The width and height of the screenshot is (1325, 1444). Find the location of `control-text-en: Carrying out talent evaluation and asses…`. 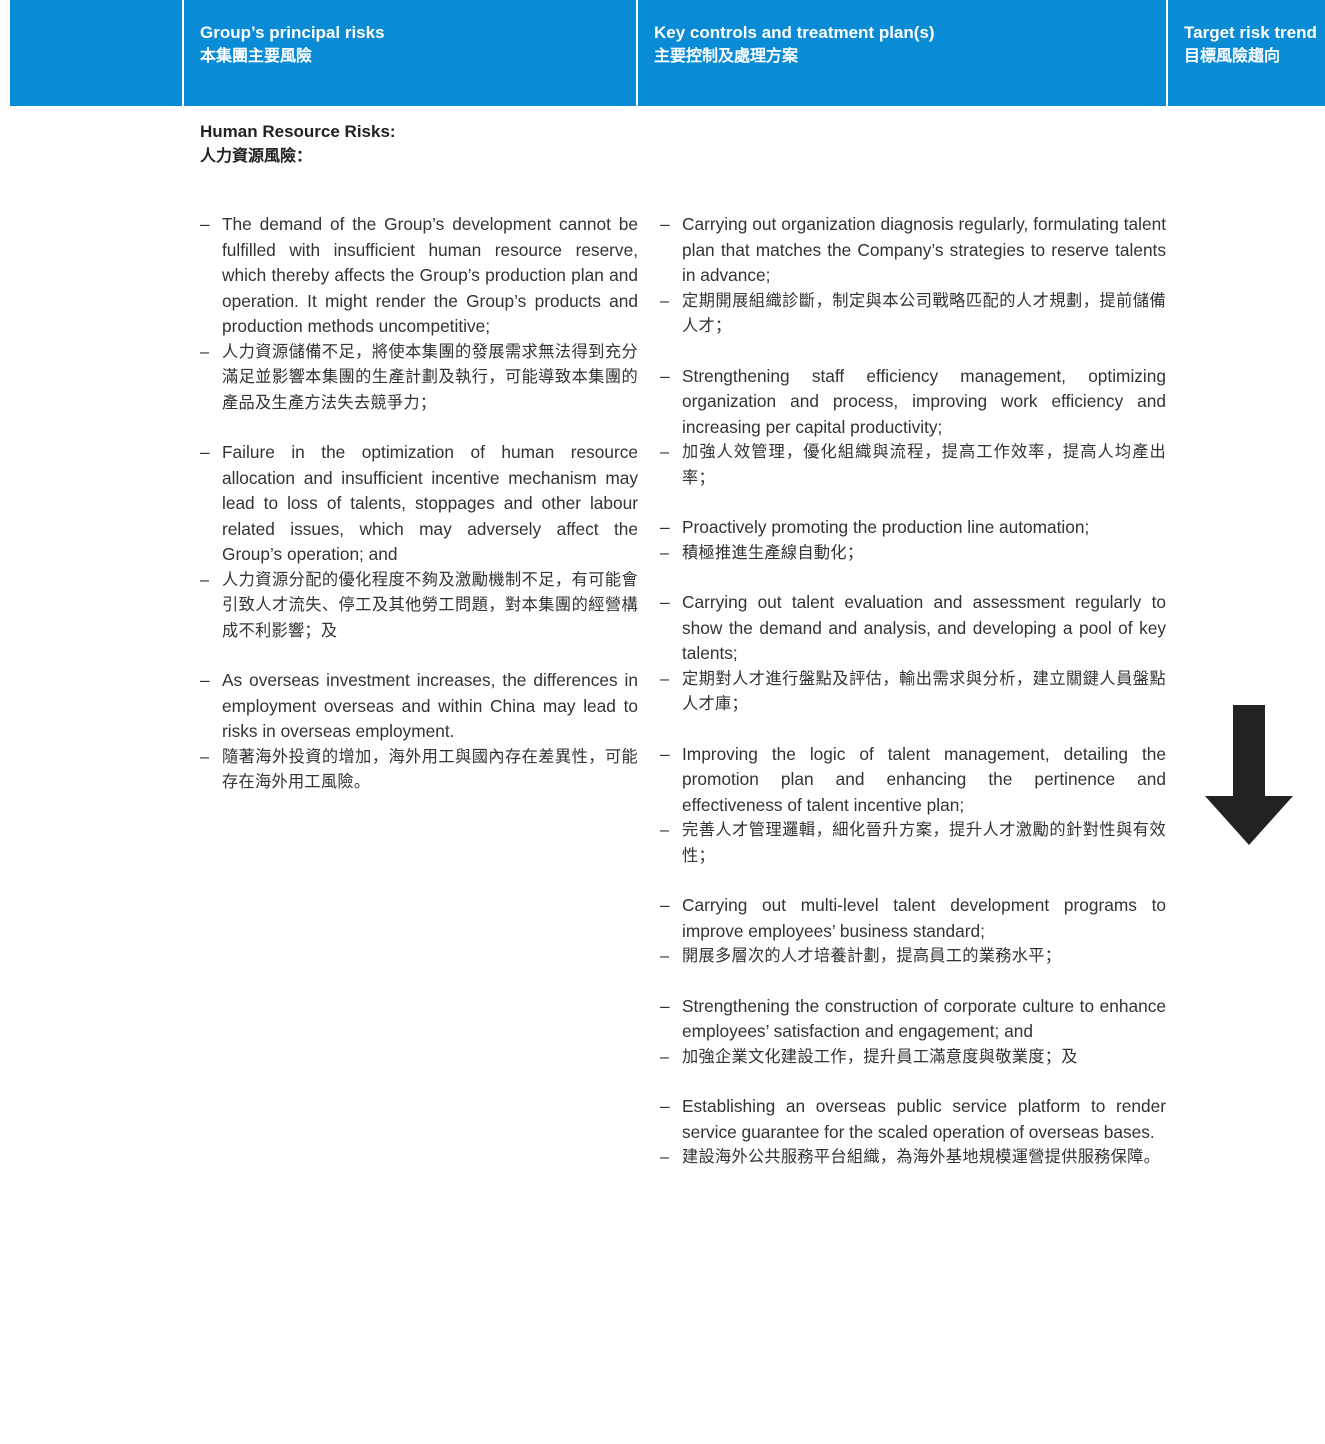

control-text-en: Carrying out talent evaluation and asses… is located at coordinates (924, 627).